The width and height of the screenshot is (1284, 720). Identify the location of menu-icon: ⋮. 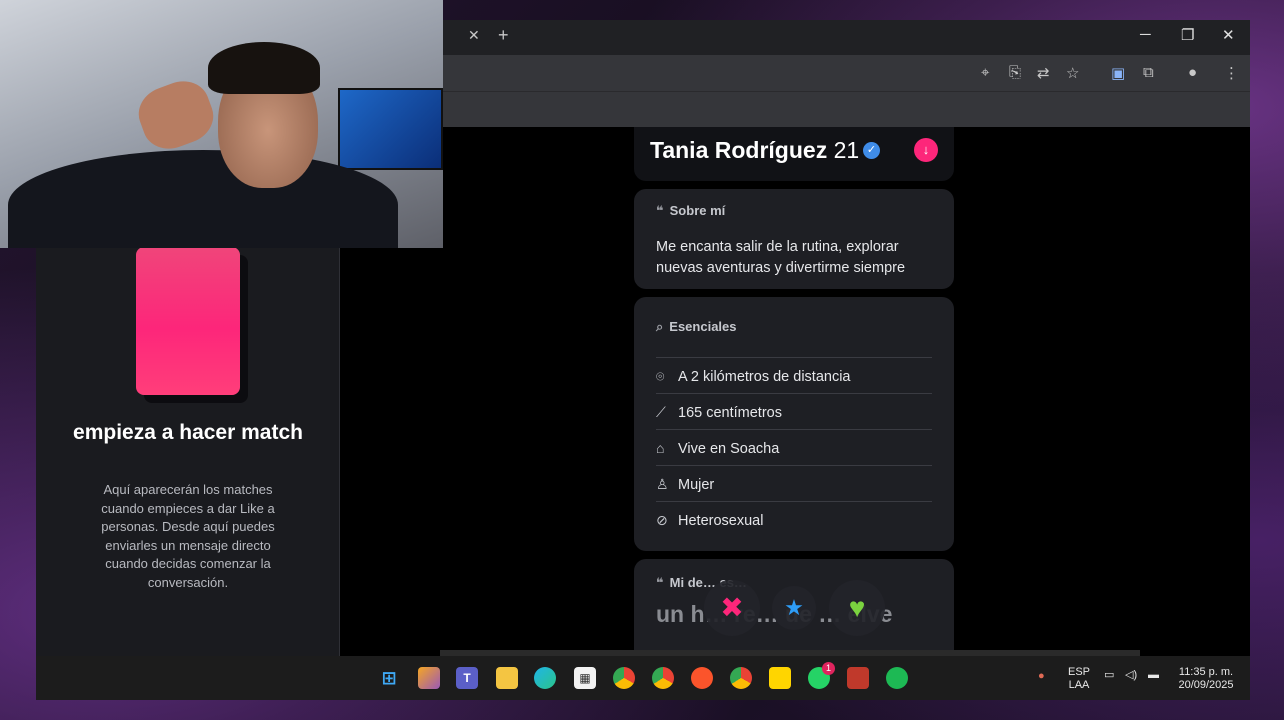
(1231, 73).